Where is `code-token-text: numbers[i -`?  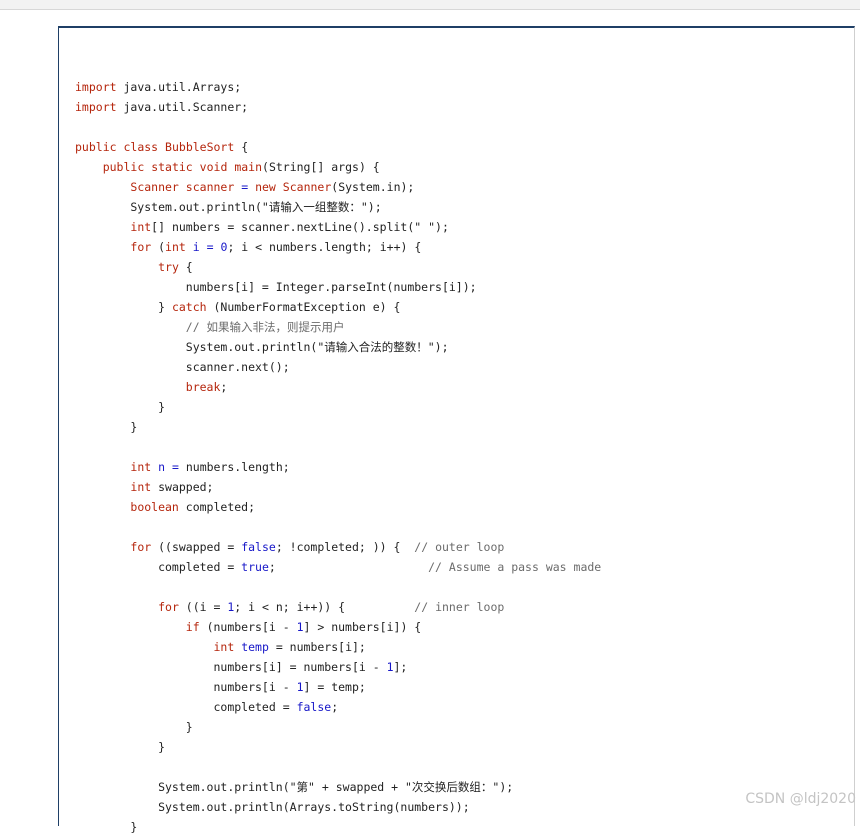
code-token-text: numbers[i - is located at coordinates (186, 687).